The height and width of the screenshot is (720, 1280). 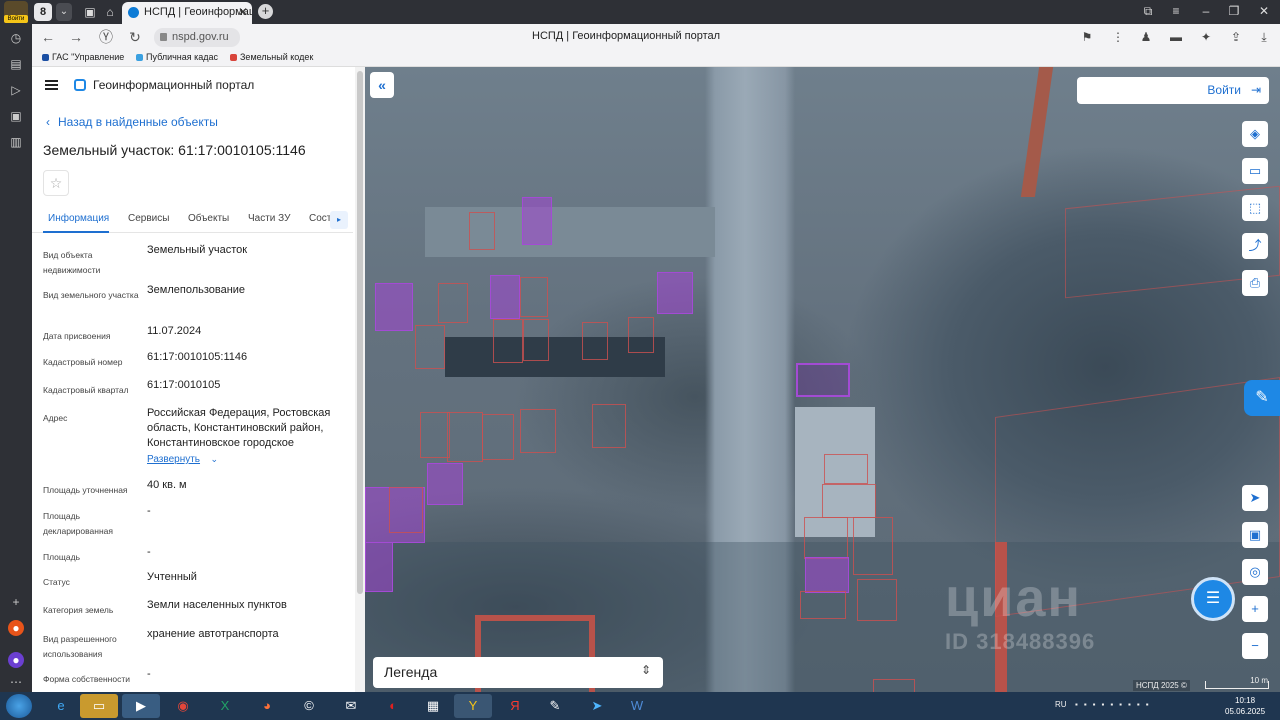 What do you see at coordinates (197, 37) in the screenshot?
I see `url-field: nspd.gov.ru` at bounding box center [197, 37].